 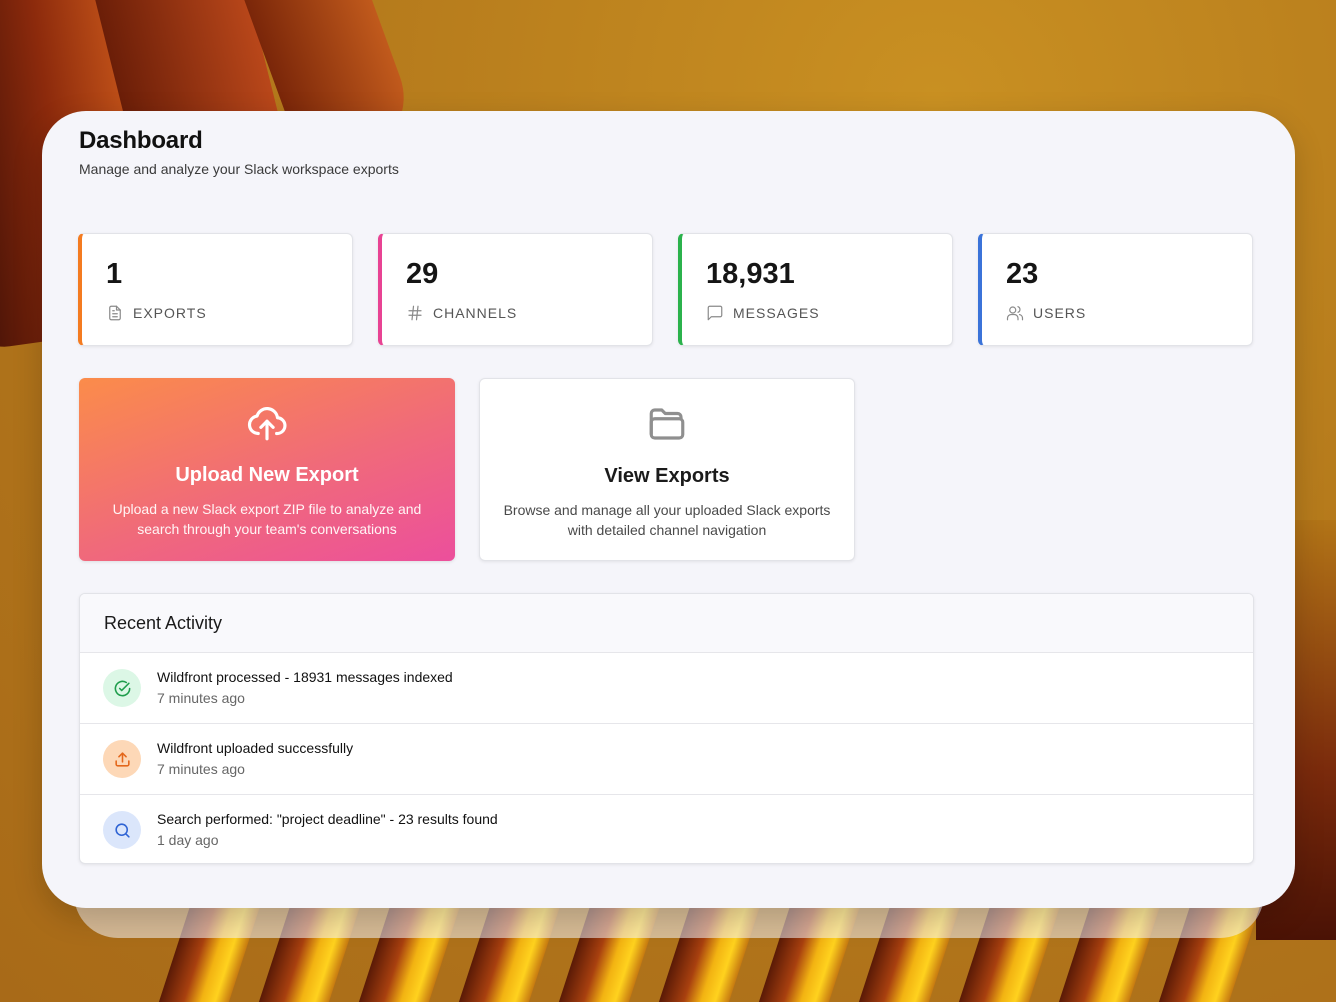 I want to click on stat-label: USERS, so click(x=1060, y=313).